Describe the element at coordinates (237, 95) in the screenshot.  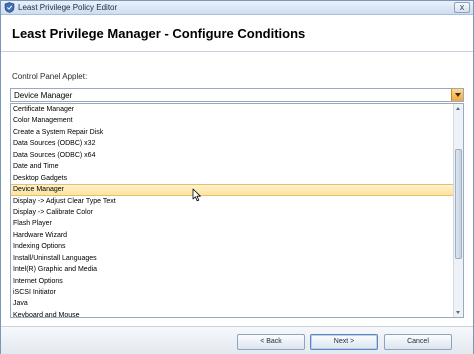
I see `applet-dropdown: Device Manager` at that location.